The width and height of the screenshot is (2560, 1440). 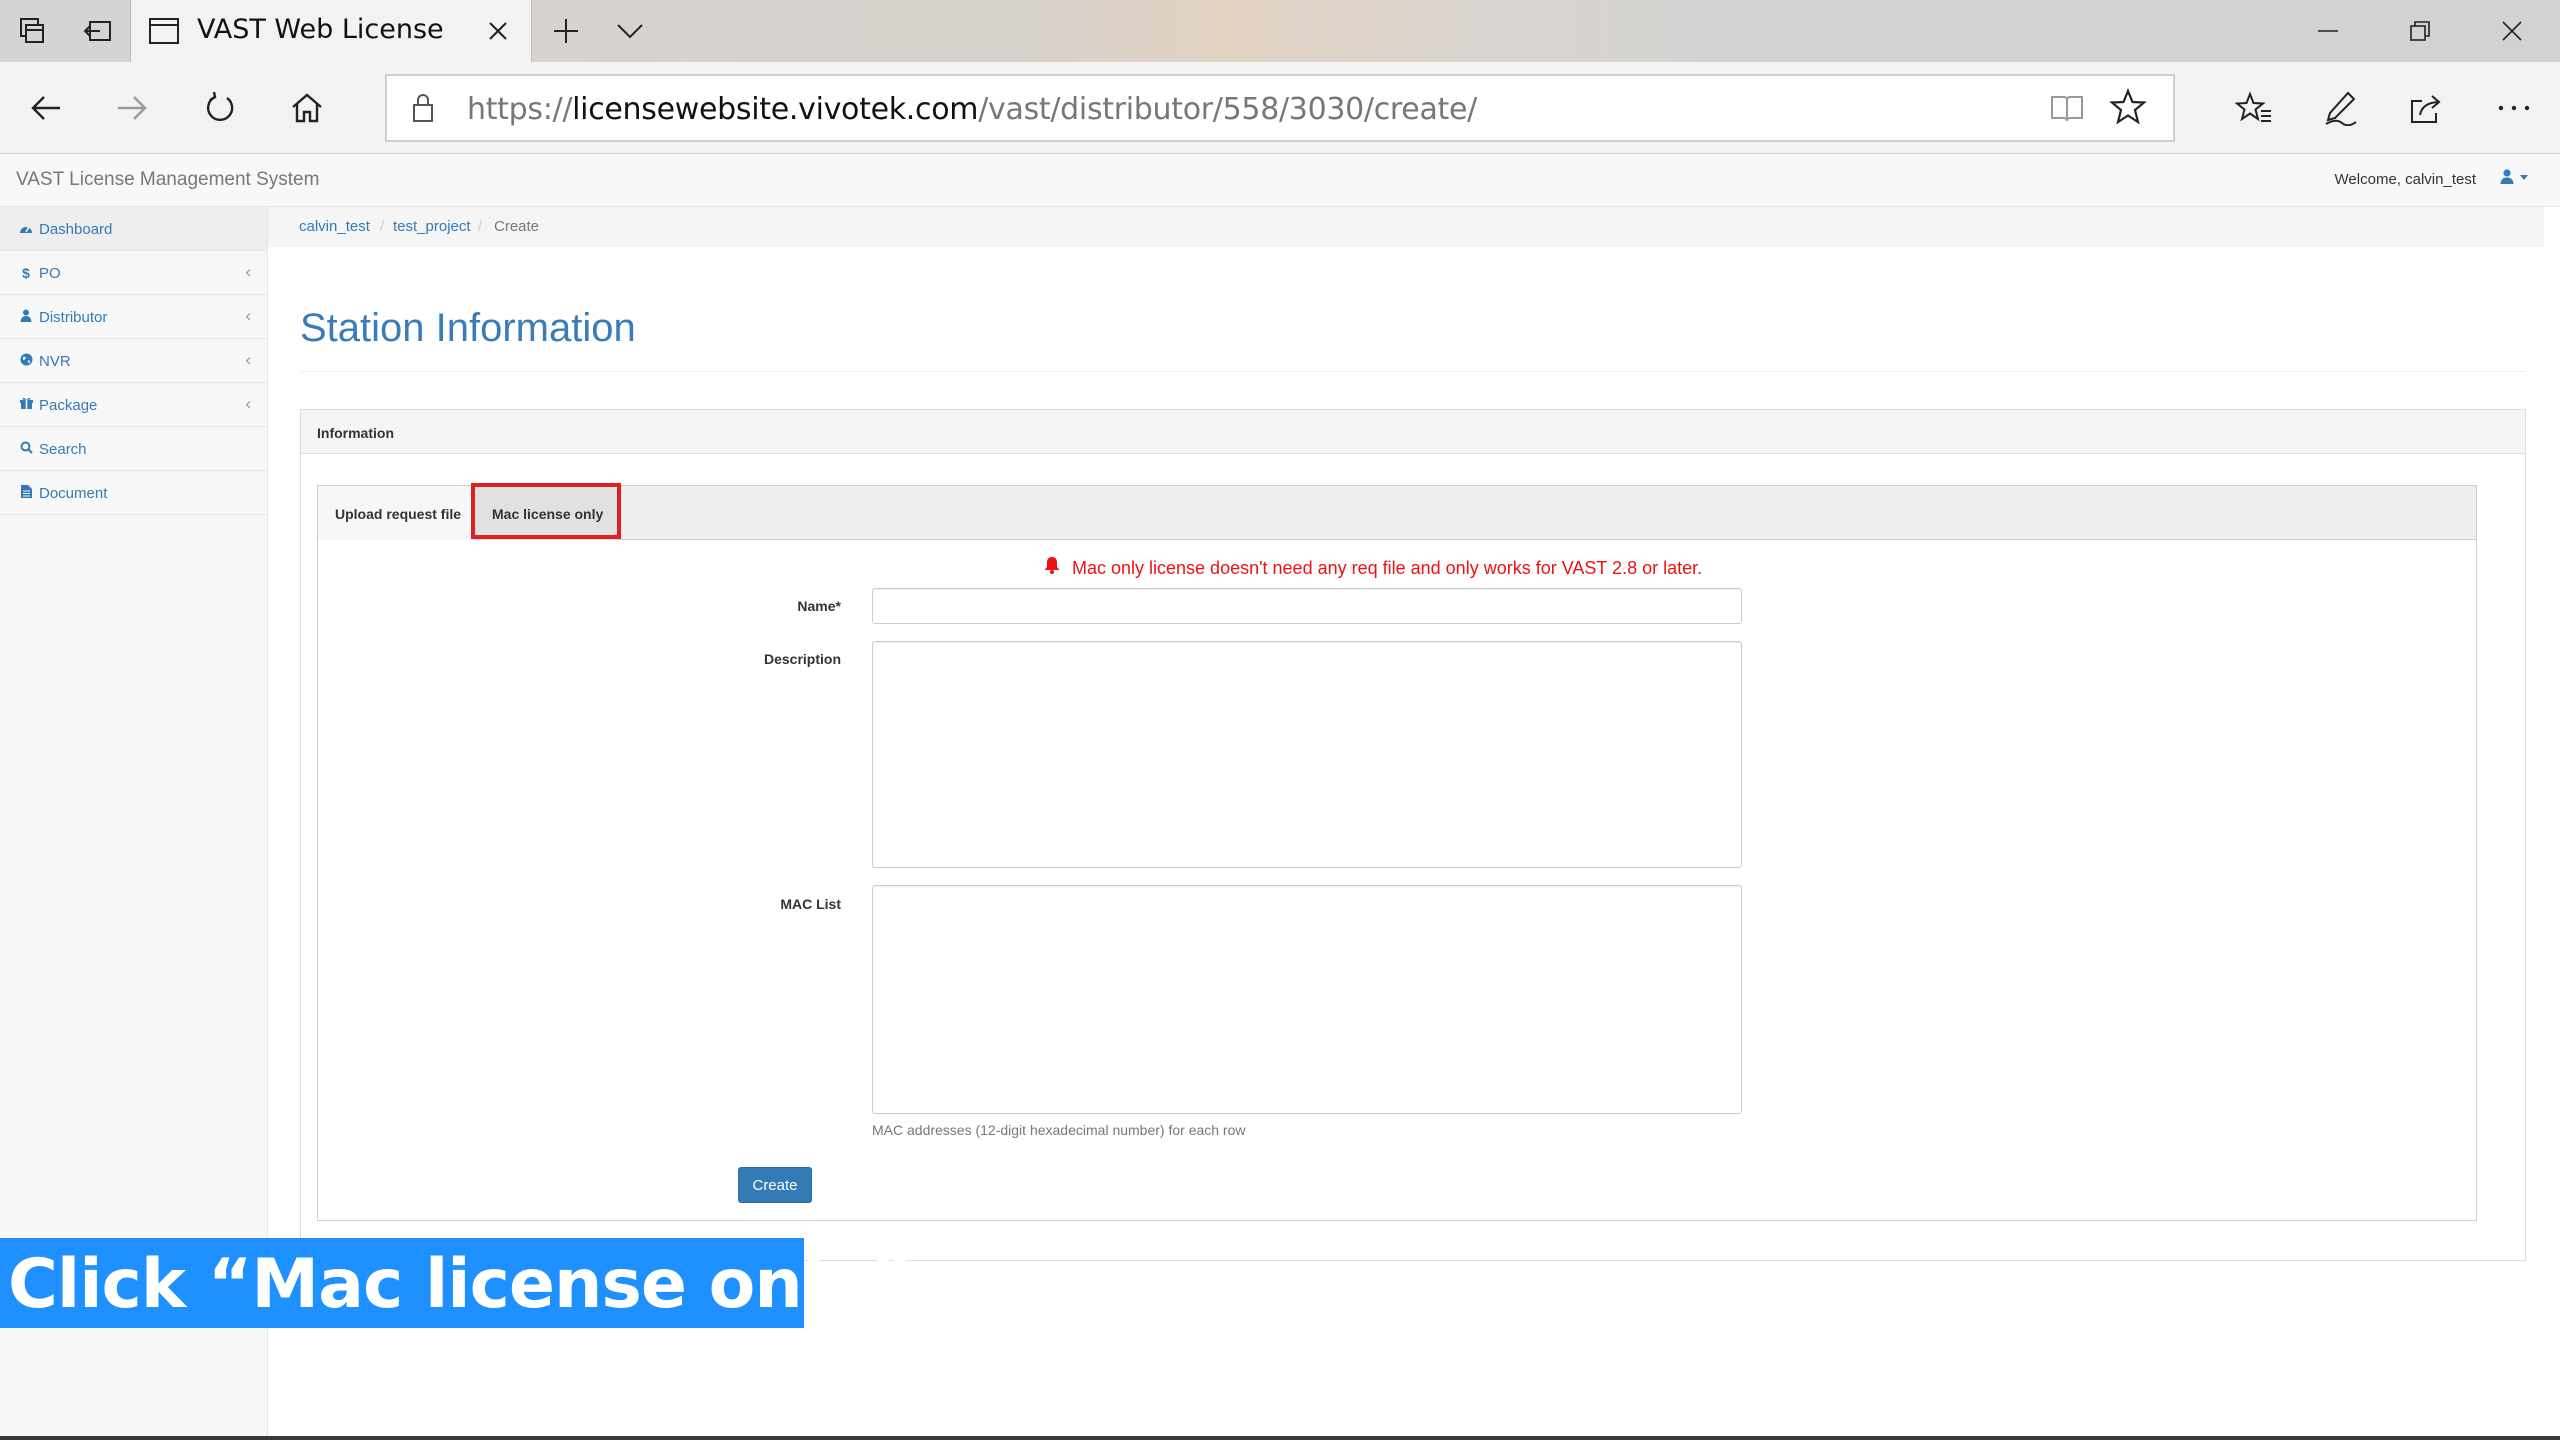 What do you see at coordinates (164, 31) in the screenshot?
I see `page-icon` at bounding box center [164, 31].